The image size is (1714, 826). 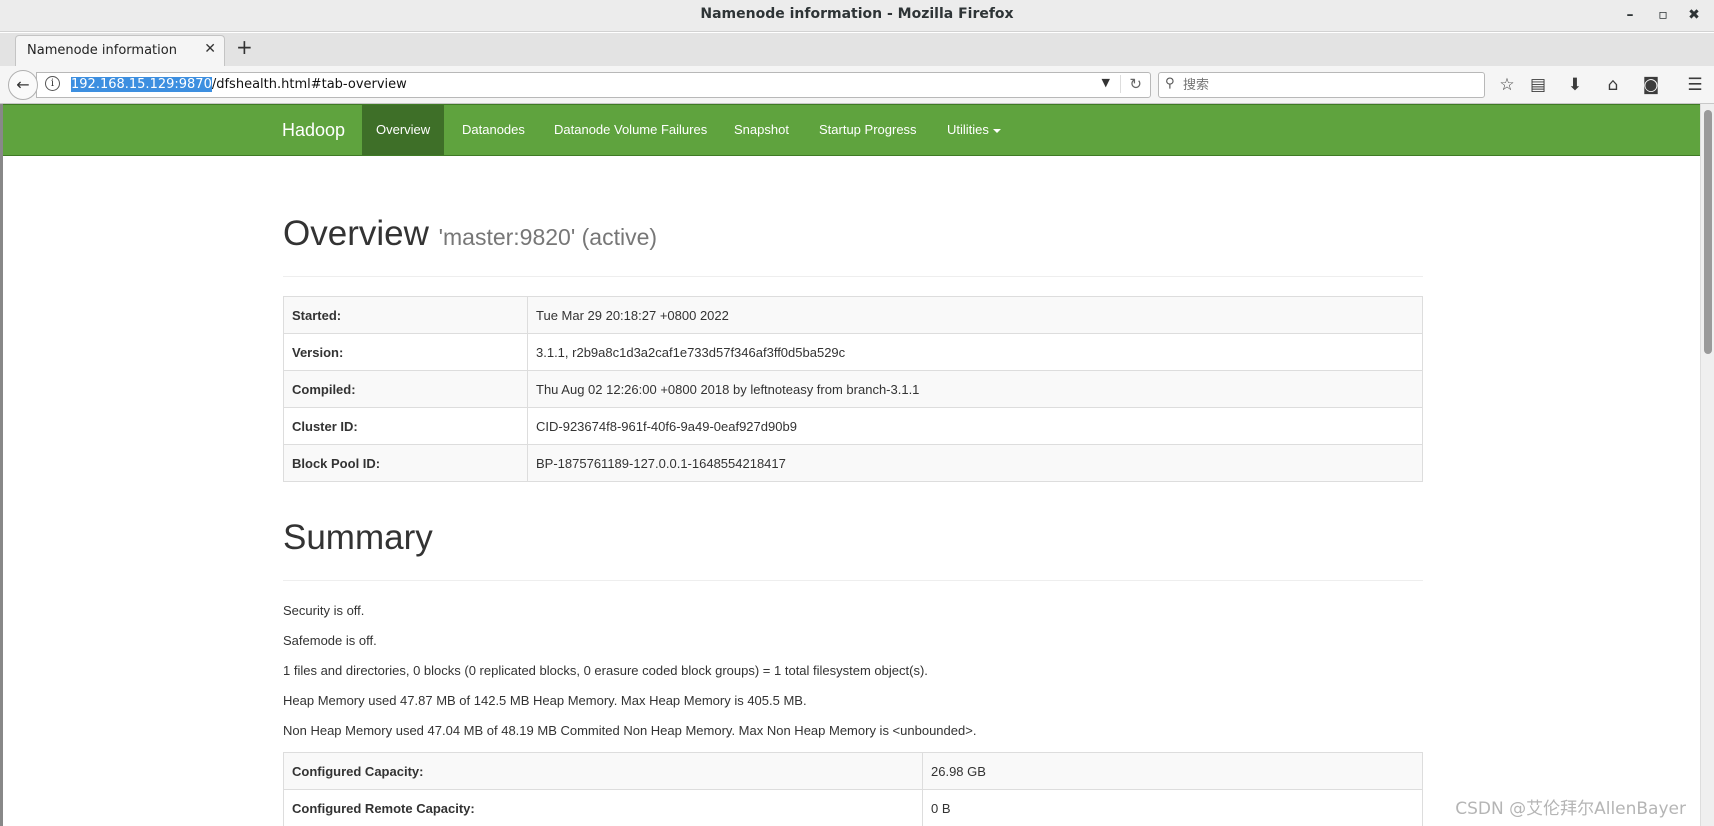 What do you see at coordinates (548, 237) in the screenshot?
I see `overview-subtitle: 'master:9820' (active)` at bounding box center [548, 237].